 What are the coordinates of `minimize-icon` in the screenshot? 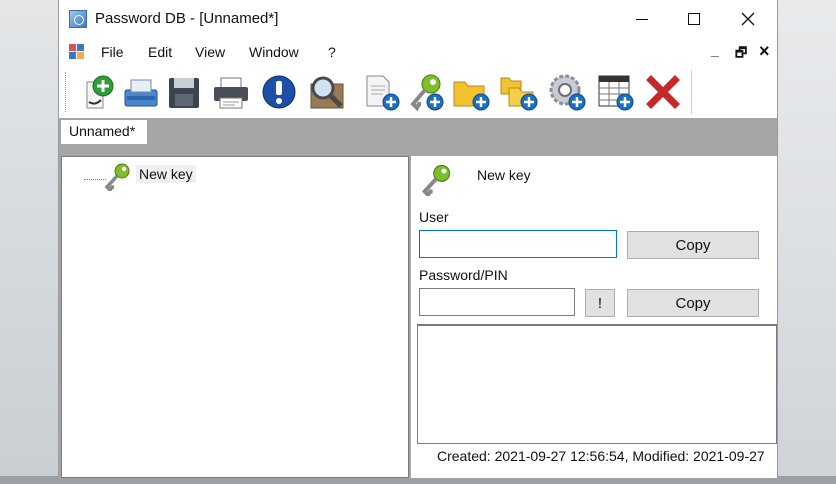 It's located at (642, 19).